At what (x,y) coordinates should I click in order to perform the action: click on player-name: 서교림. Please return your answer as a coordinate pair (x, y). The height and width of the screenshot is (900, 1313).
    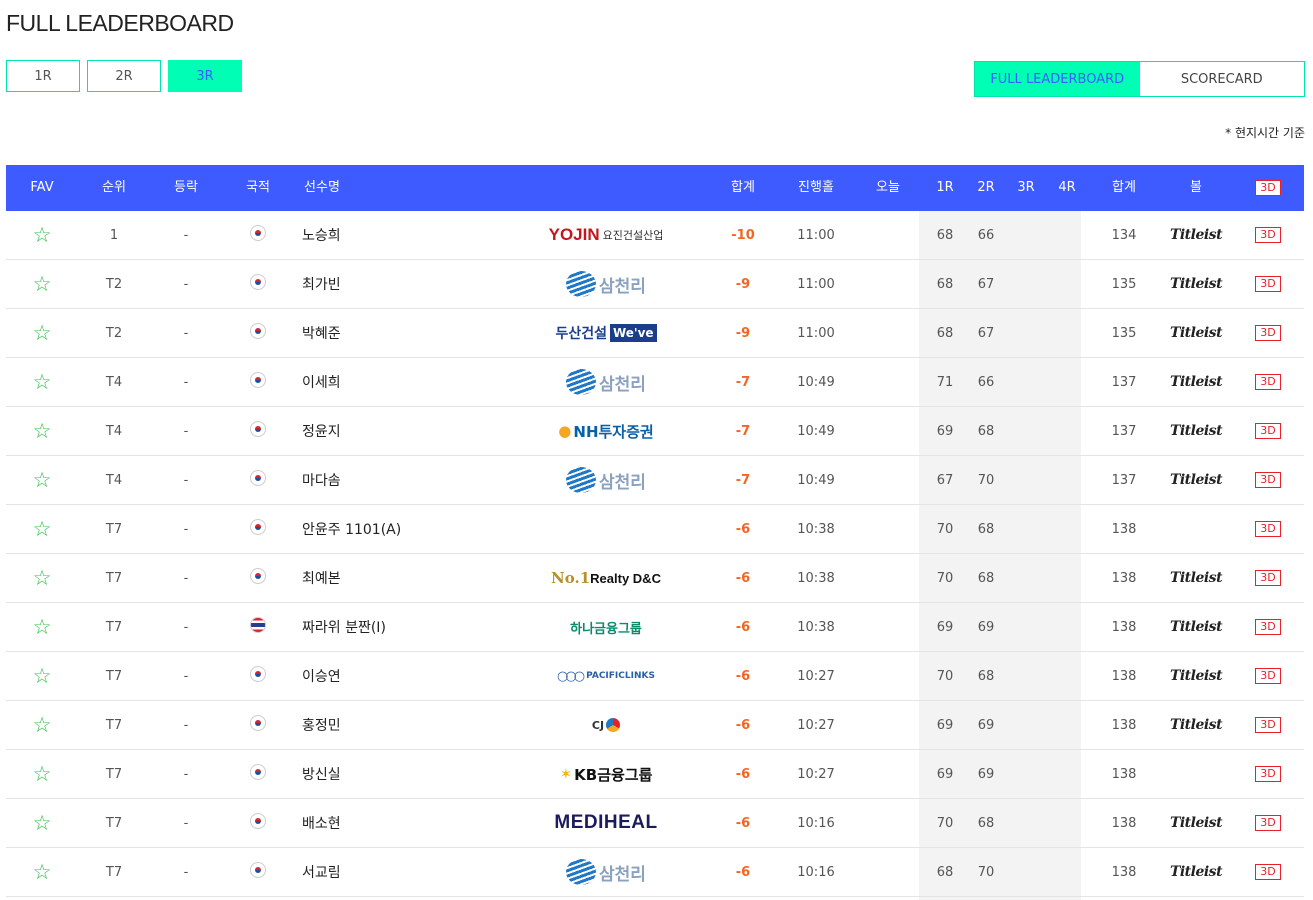
    Looking at the image, I should click on (417, 872).